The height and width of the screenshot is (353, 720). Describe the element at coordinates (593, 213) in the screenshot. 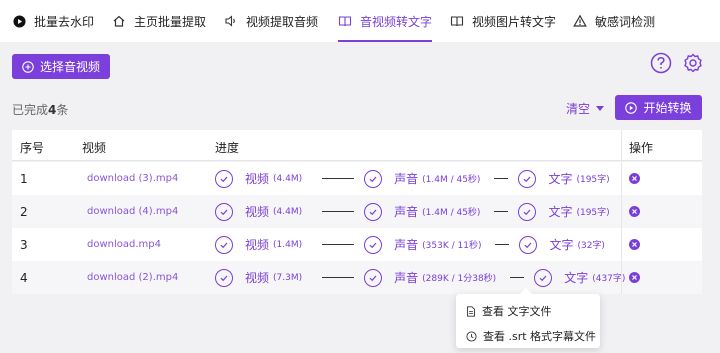

I see `text-stage-meta: (195字)` at that location.